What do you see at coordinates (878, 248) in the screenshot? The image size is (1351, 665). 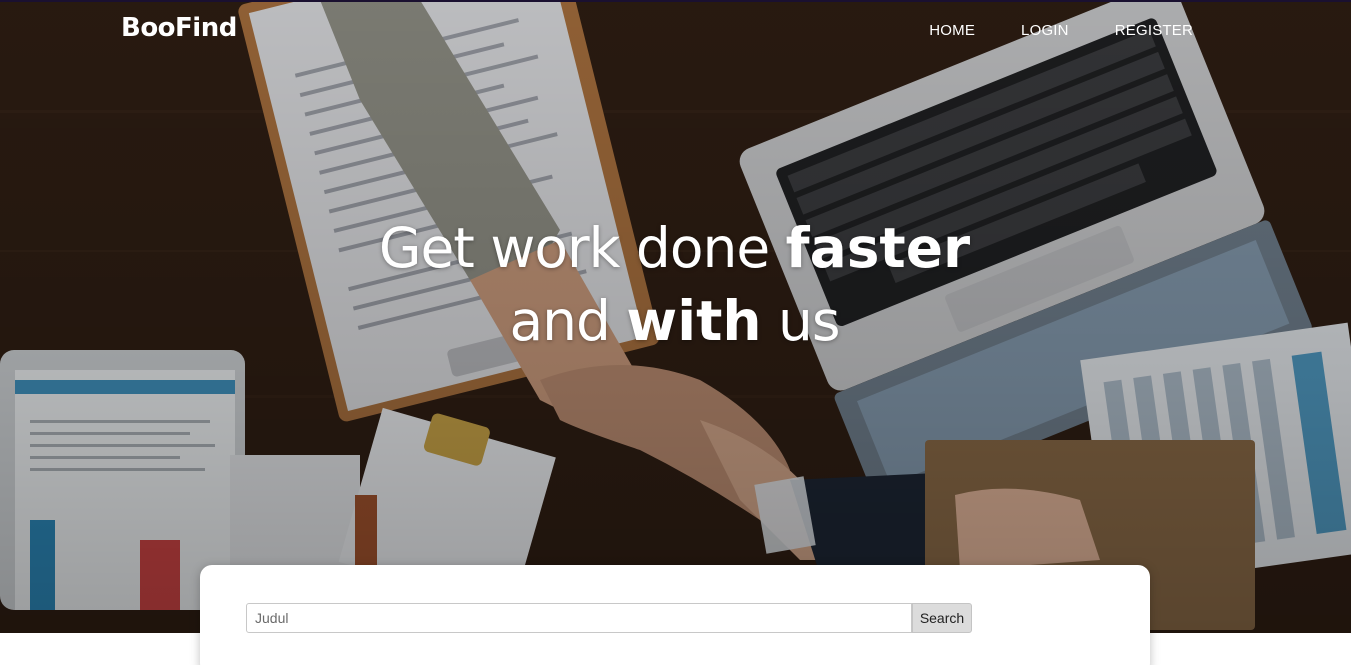 I see `headline-emphasis-faster: faster` at bounding box center [878, 248].